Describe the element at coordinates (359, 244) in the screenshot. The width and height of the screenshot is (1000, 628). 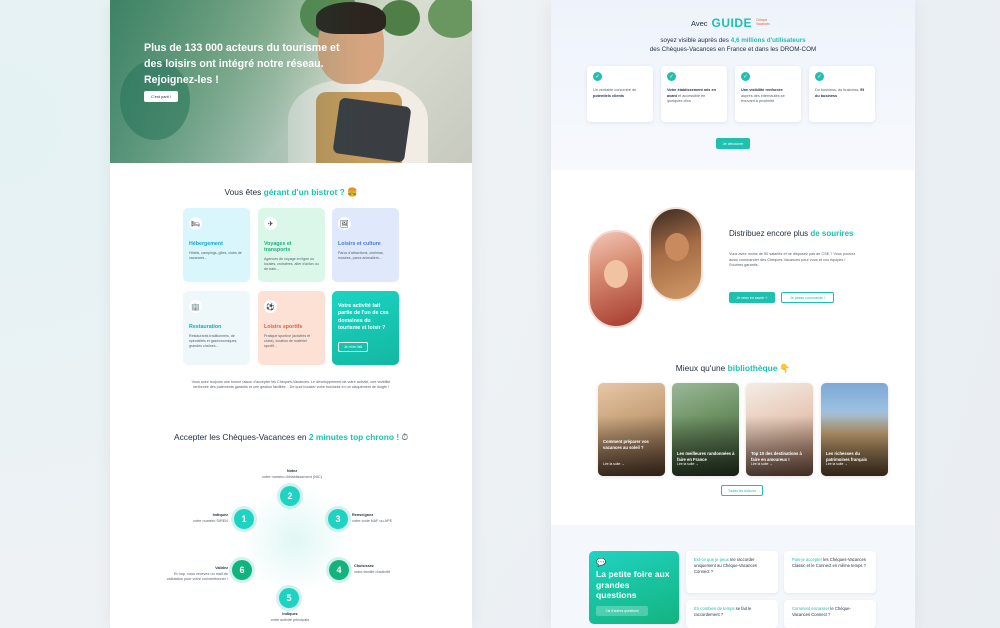
I see `category-title: Loisirs et culture` at that location.